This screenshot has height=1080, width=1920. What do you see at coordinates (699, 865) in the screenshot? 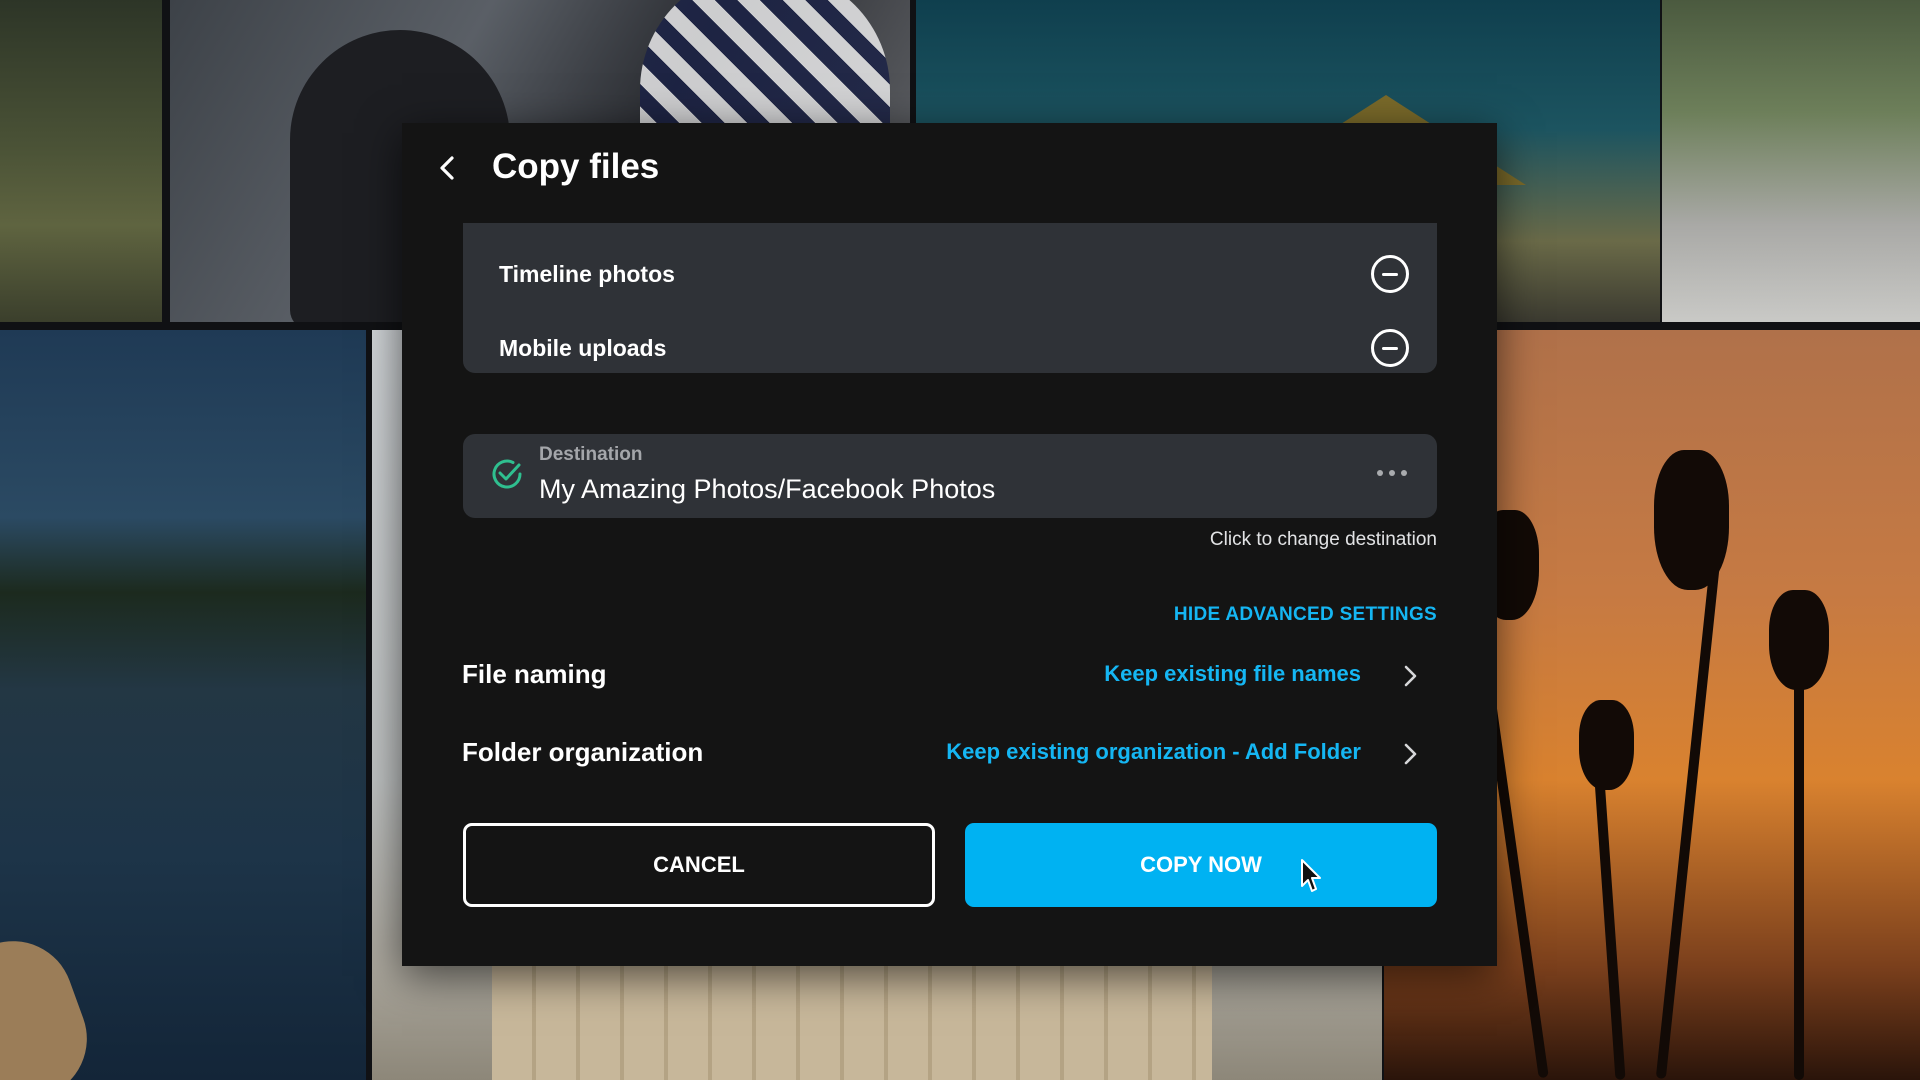
I see `cancel-button: CANCEL` at bounding box center [699, 865].